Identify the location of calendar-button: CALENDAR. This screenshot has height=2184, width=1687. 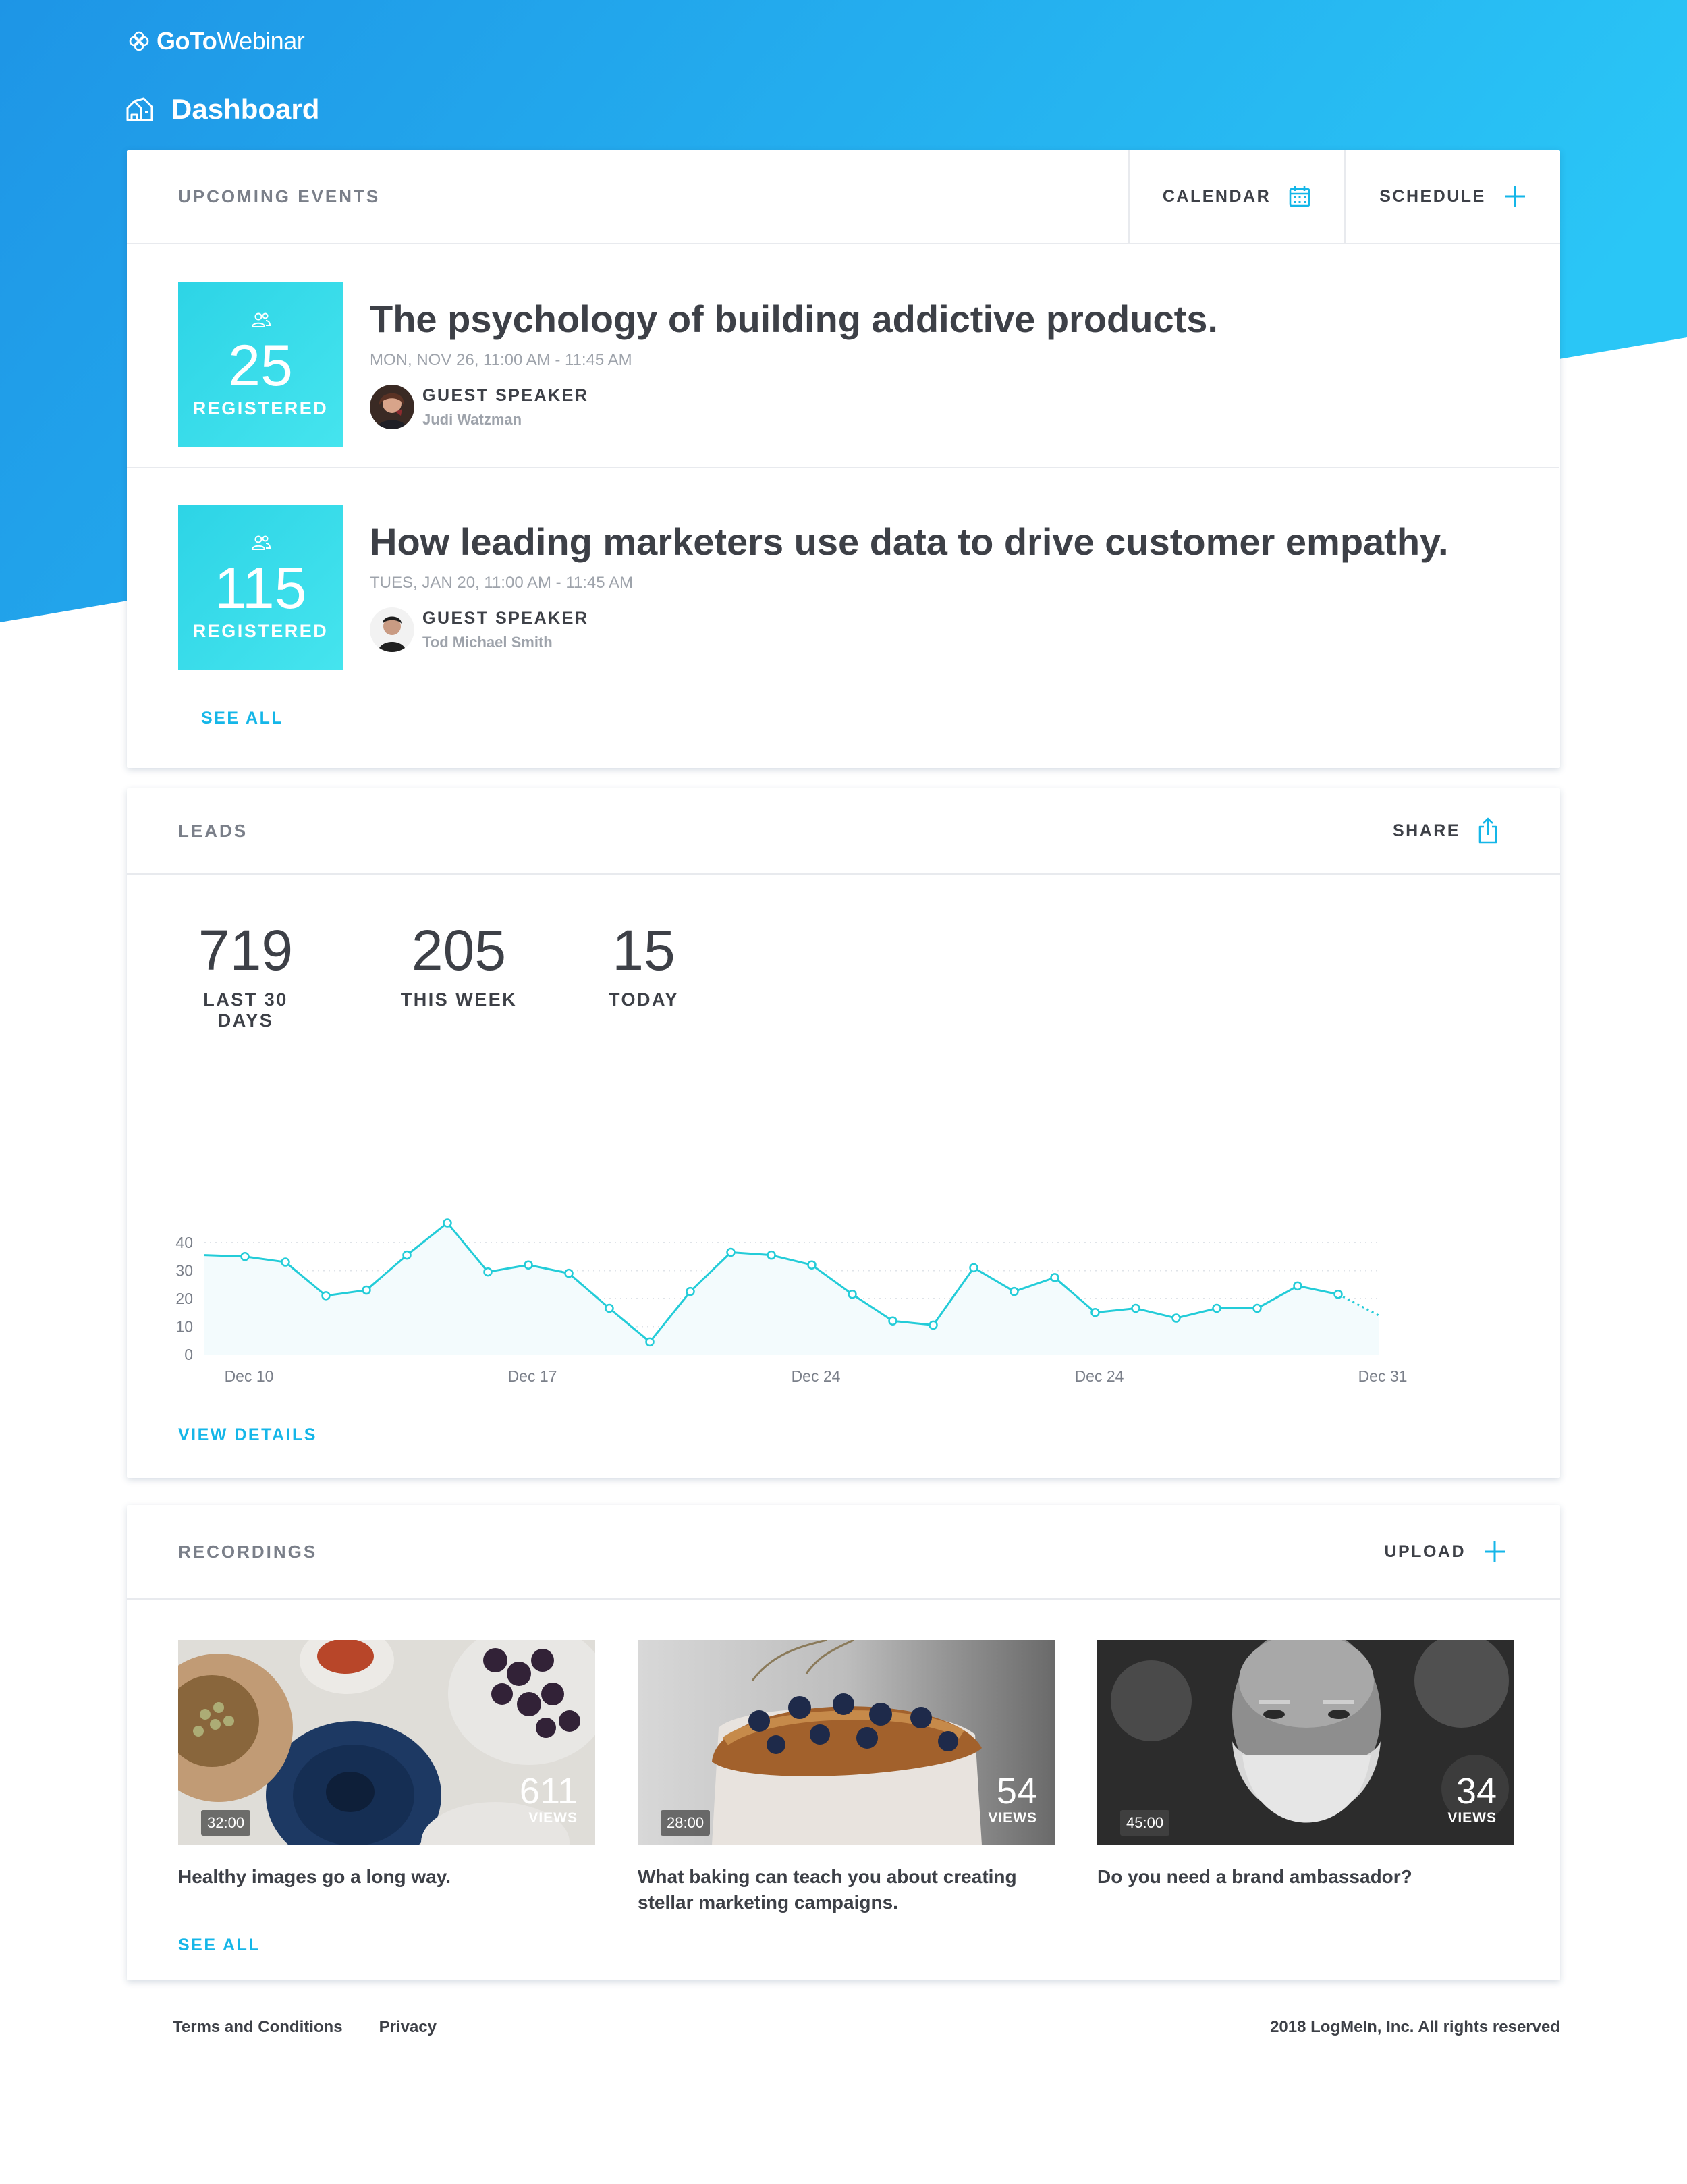
(1236, 197).